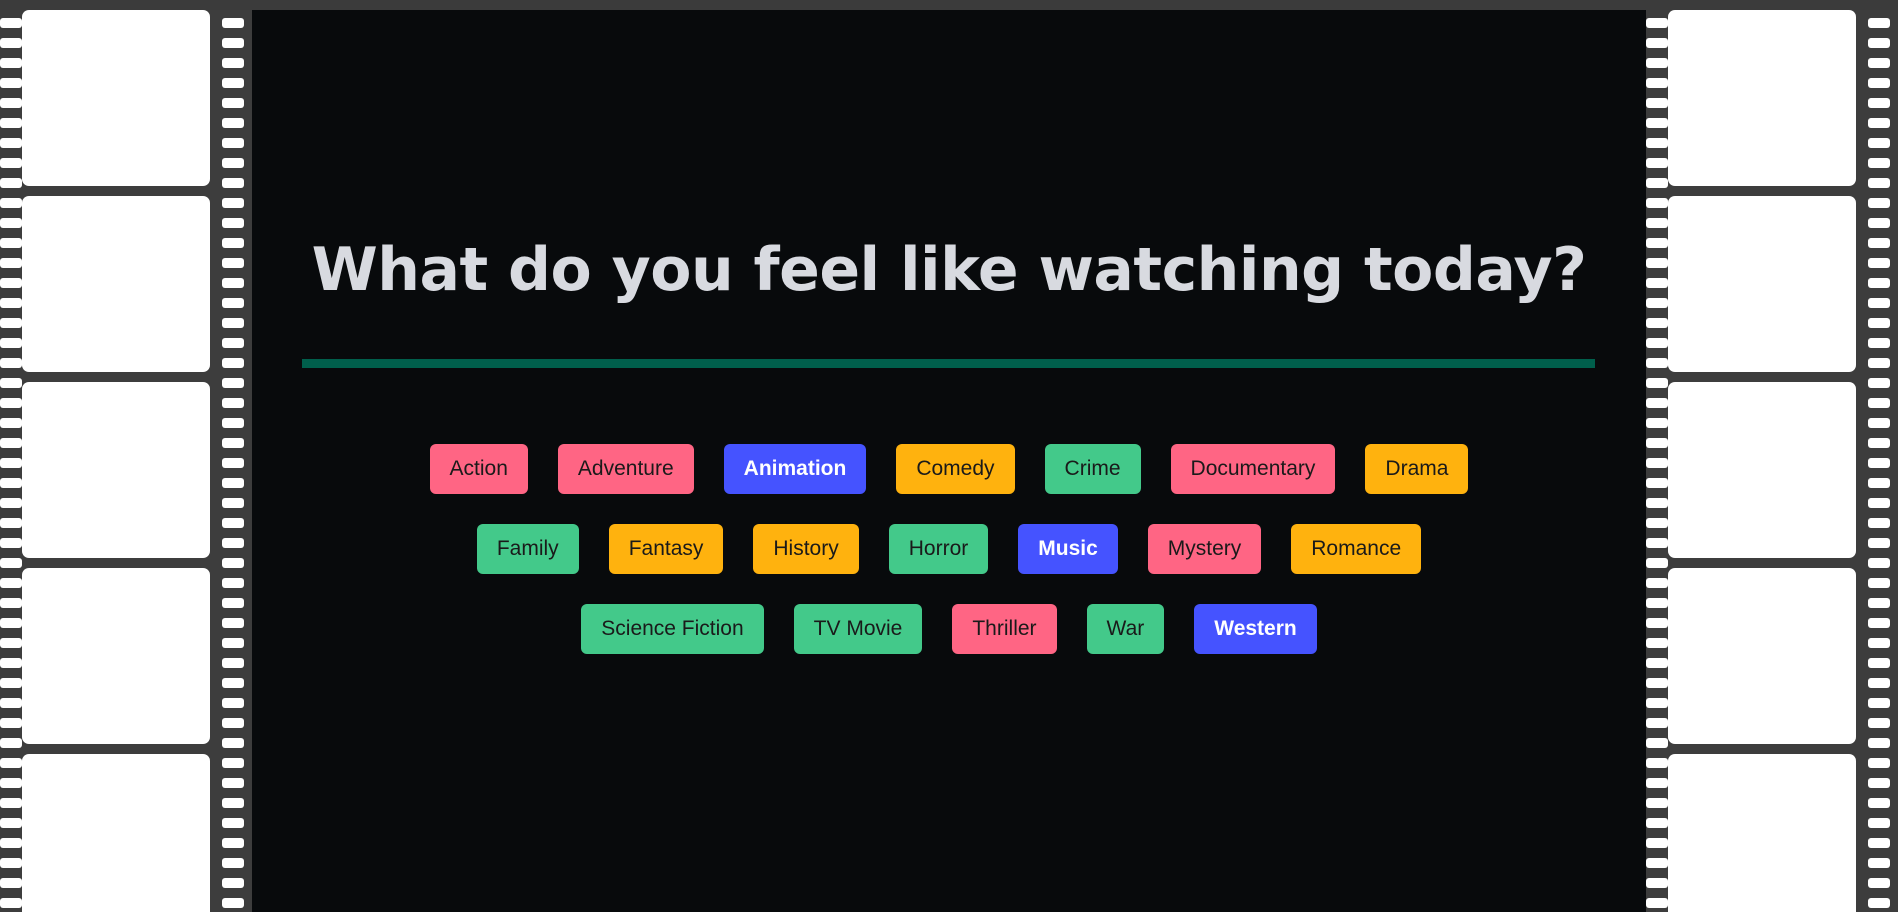 The width and height of the screenshot is (1898, 912). What do you see at coordinates (1417, 469) in the screenshot?
I see `genre-button-drama: Drama` at bounding box center [1417, 469].